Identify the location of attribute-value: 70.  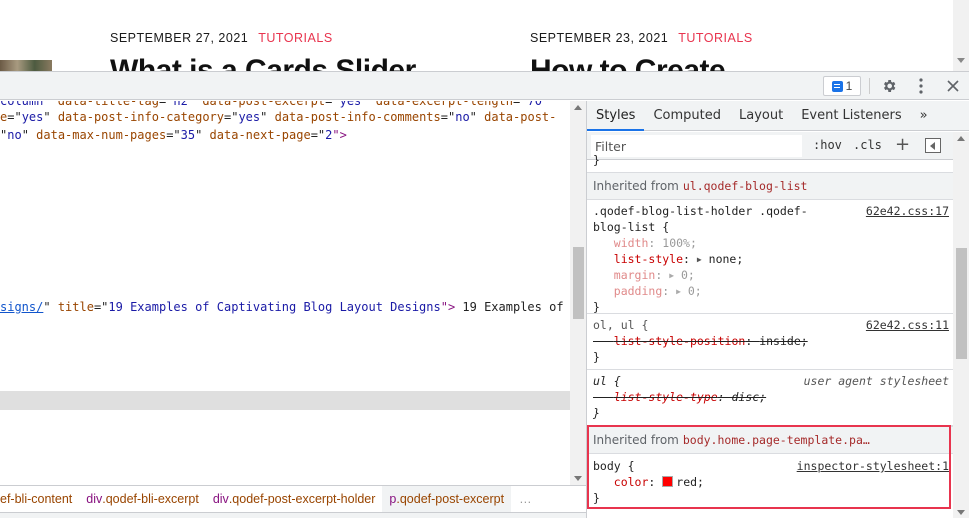
(534, 104).